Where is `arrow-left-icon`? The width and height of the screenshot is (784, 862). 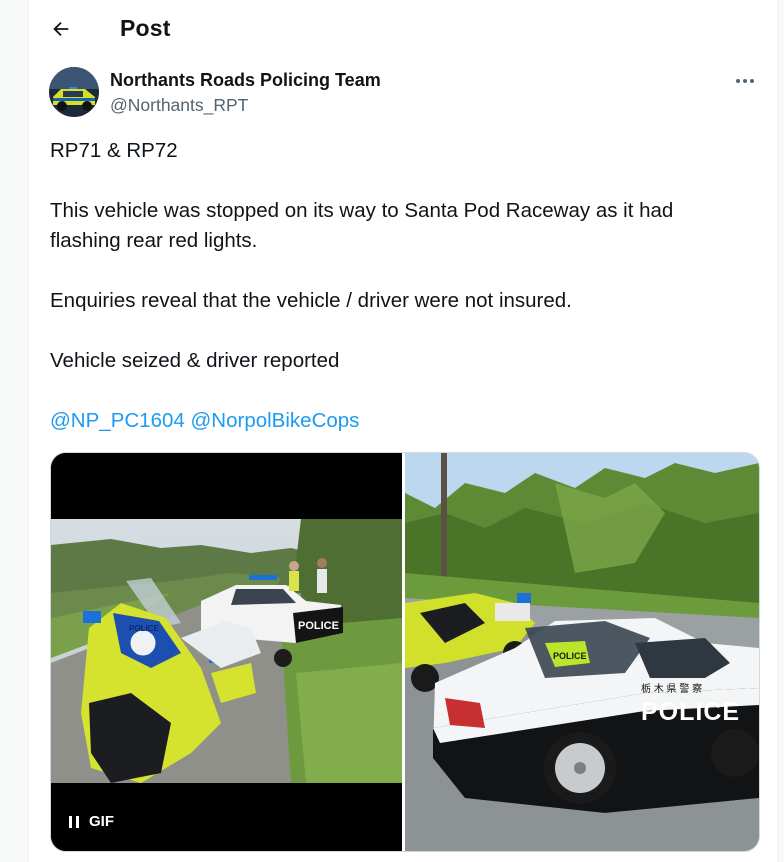
arrow-left-icon is located at coordinates (61, 29).